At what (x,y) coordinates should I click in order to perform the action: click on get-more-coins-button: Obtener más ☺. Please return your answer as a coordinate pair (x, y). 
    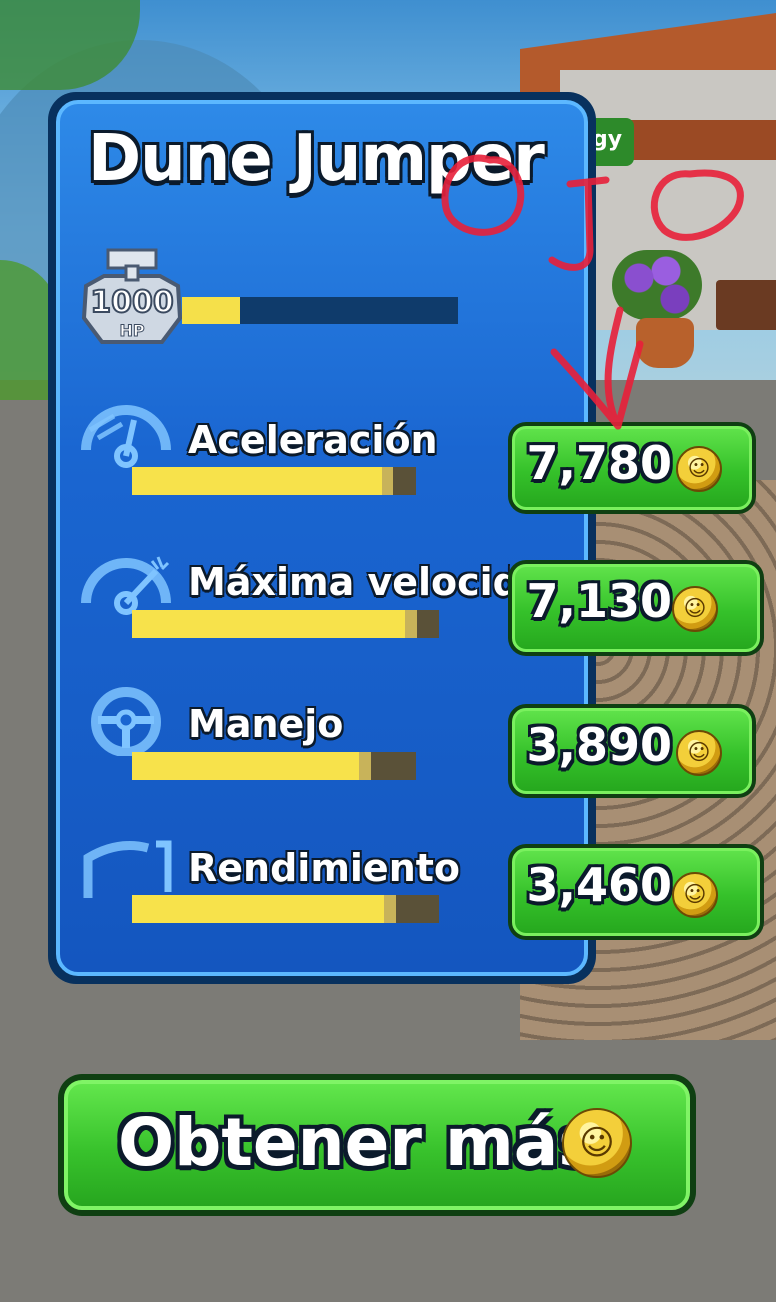
    Looking at the image, I should click on (377, 1145).